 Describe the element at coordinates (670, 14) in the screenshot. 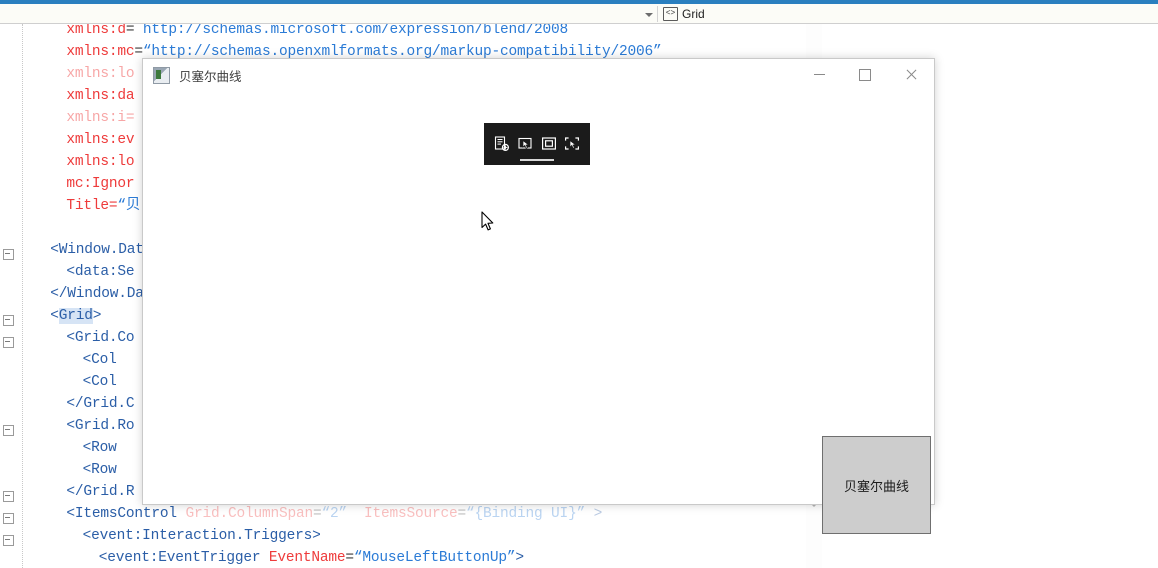

I see `code-brackets-icon: <>` at that location.